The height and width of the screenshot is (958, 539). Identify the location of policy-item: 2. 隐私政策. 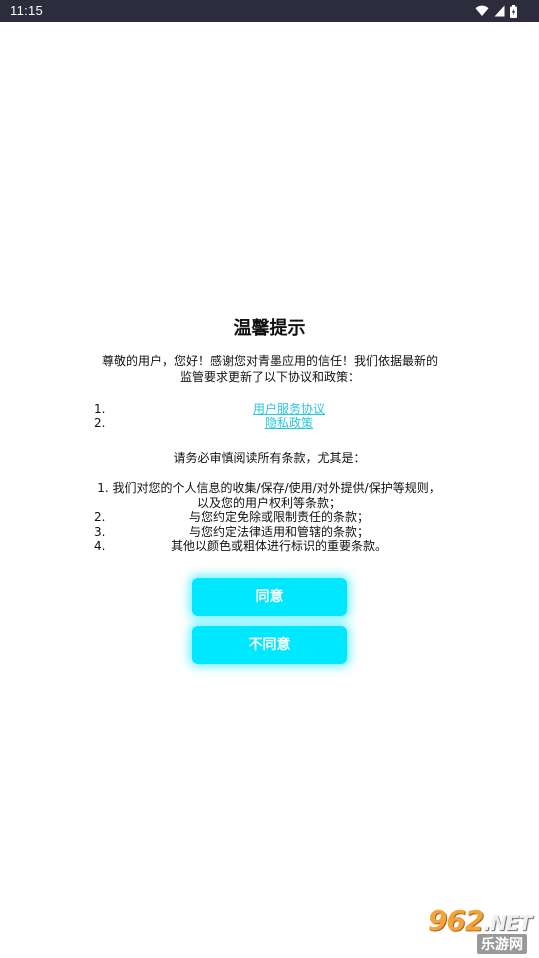
(284, 423).